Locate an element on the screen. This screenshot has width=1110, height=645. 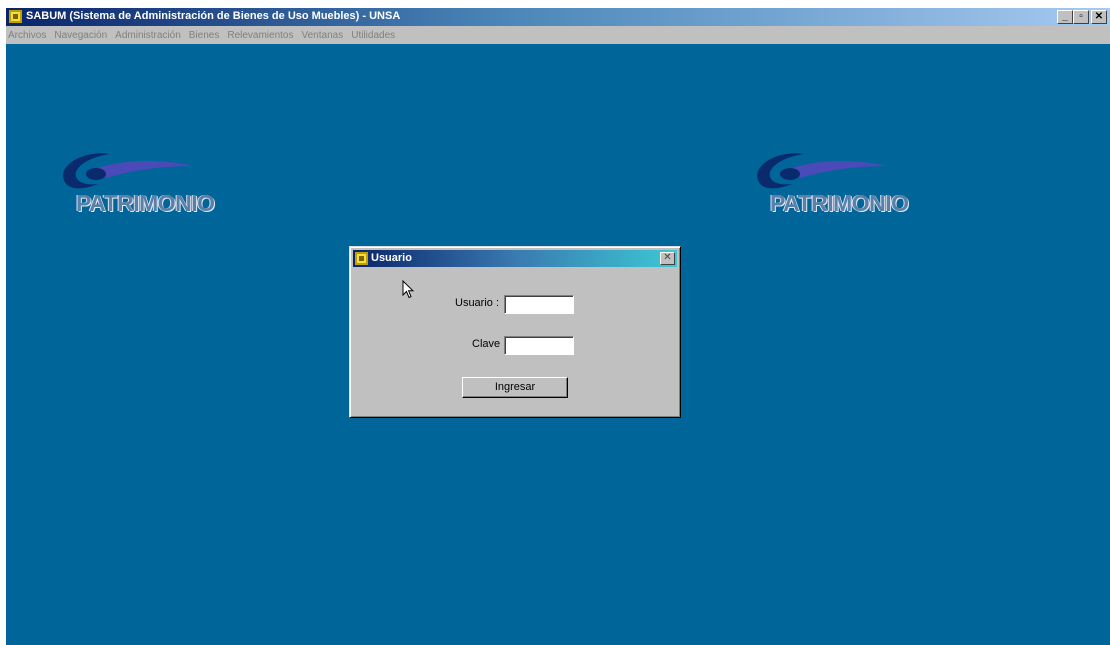
window-controls: _ ▫ ✕ is located at coordinates (1082, 17).